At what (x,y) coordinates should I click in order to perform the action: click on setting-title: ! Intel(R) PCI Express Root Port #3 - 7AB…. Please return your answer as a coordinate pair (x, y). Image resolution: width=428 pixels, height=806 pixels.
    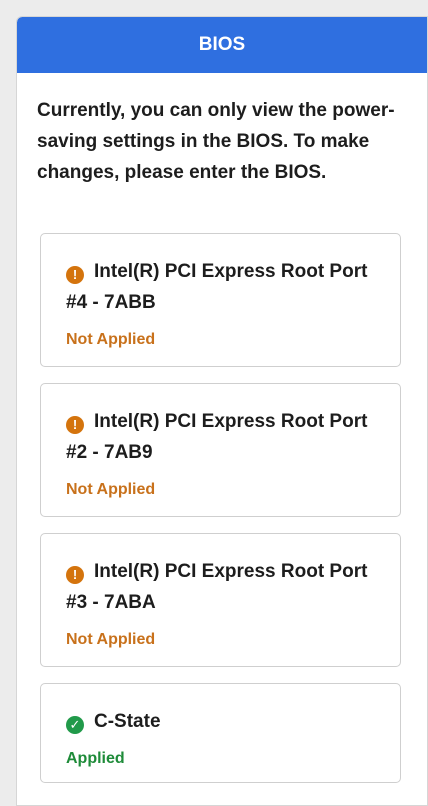
    Looking at the image, I should click on (226, 587).